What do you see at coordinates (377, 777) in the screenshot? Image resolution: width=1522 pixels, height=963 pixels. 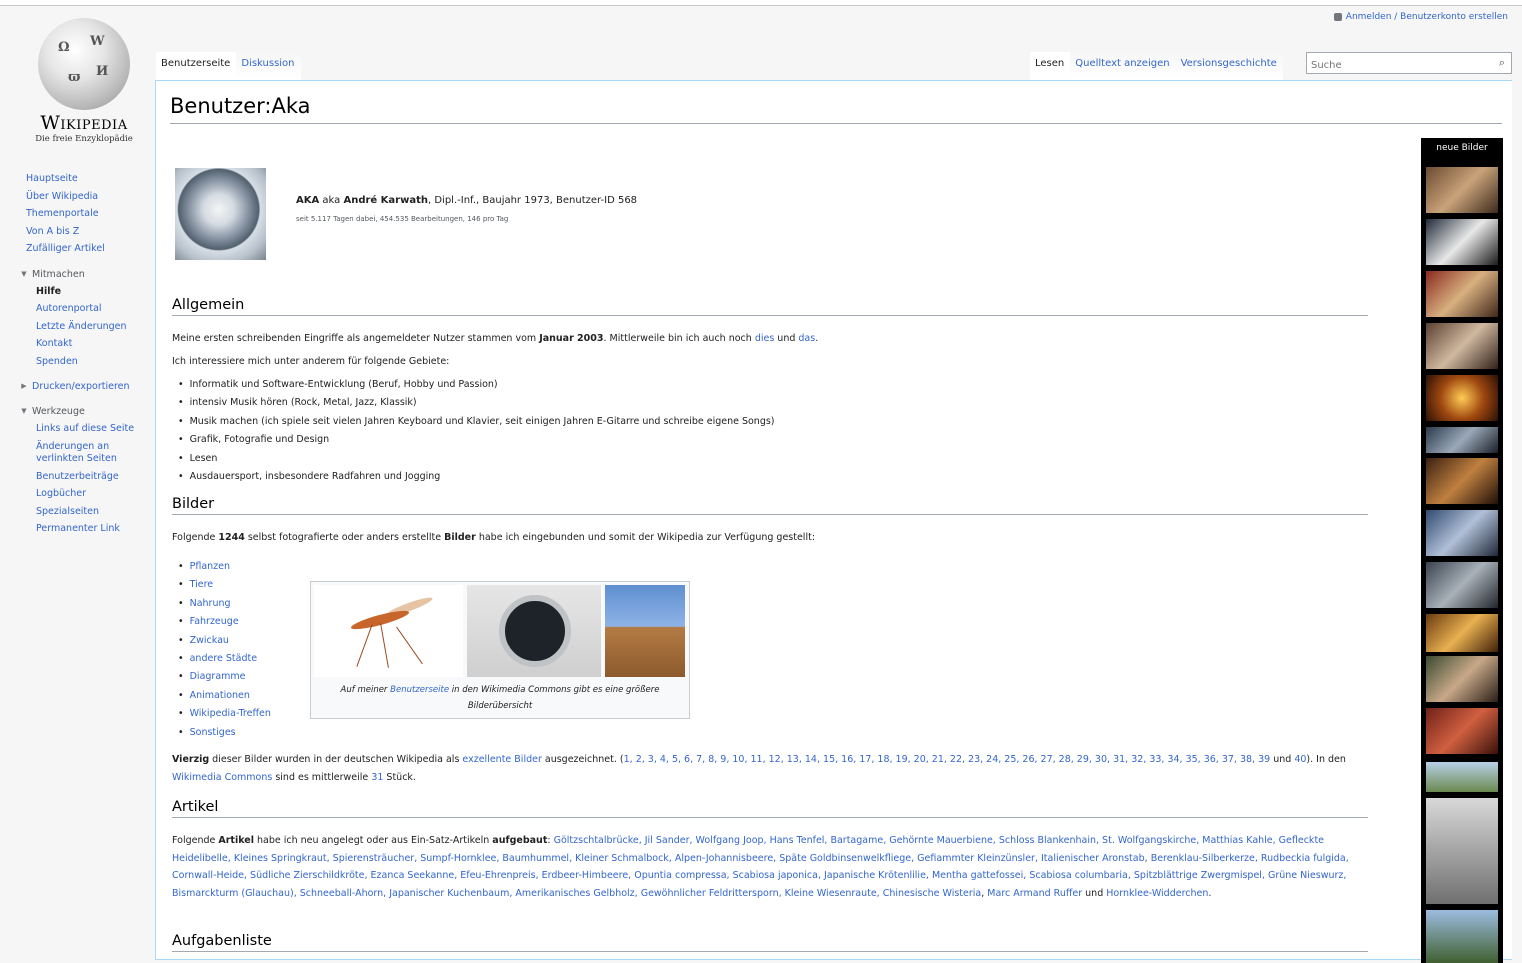 I see `link-commons-count: 31` at bounding box center [377, 777].